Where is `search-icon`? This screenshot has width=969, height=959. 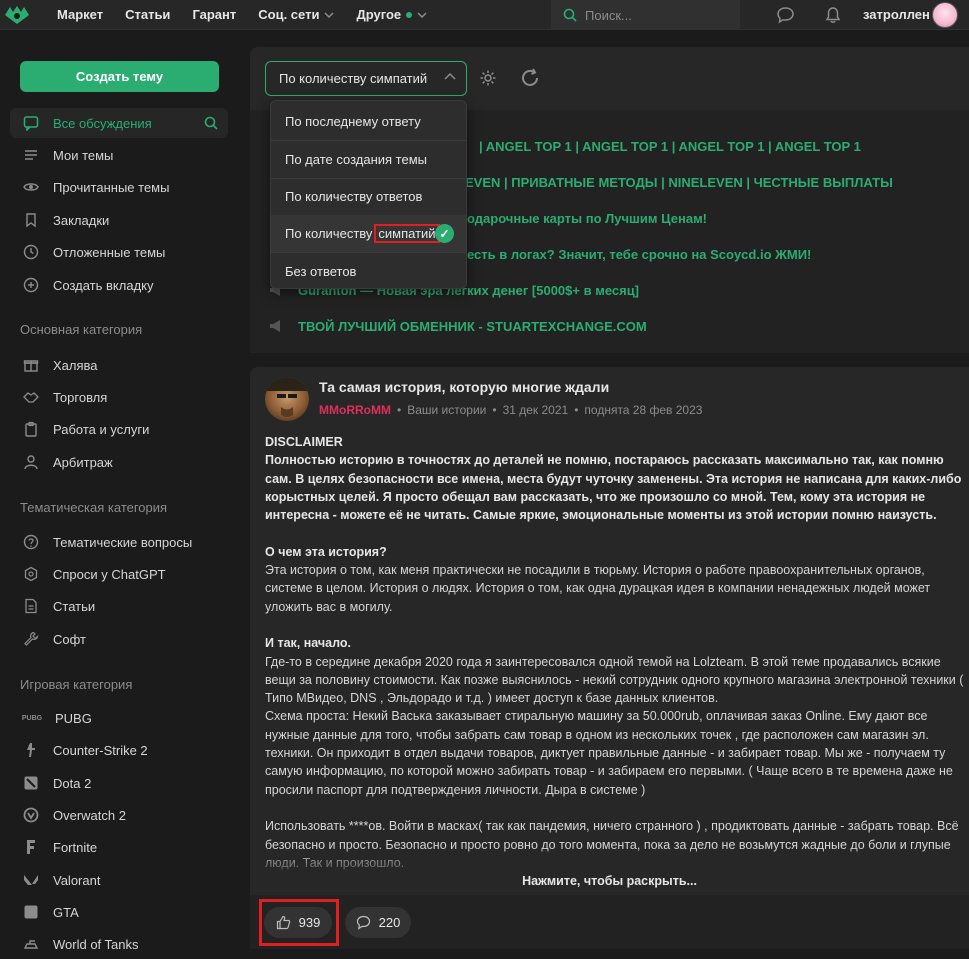
search-icon is located at coordinates (211, 123).